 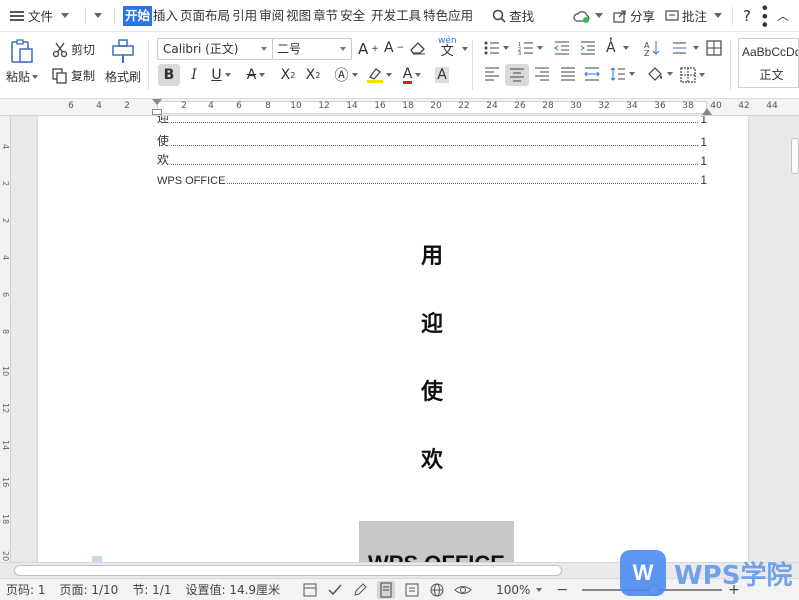 What do you see at coordinates (73, 49) in the screenshot?
I see `cut-button: 剪切` at bounding box center [73, 49].